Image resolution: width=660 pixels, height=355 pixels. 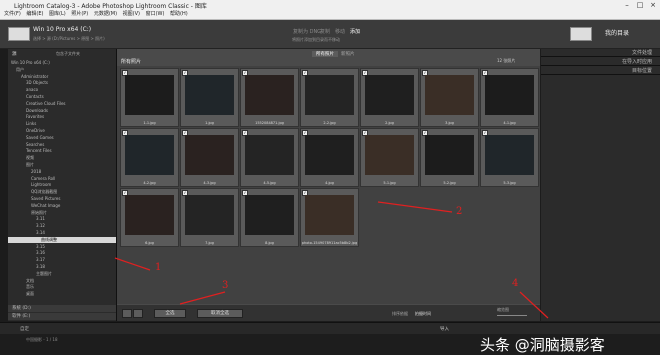 I want to click on annotation-label-2: 2, so click(x=459, y=211).